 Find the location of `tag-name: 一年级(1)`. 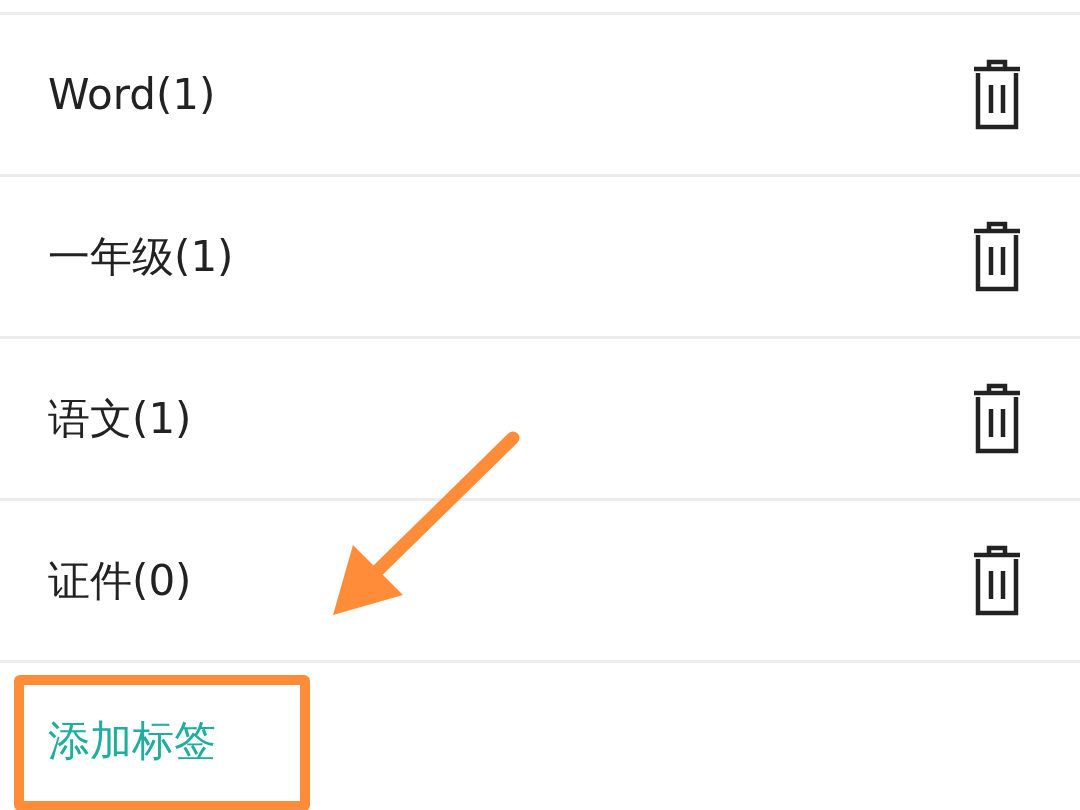

tag-name: 一年级(1) is located at coordinates (141, 256).